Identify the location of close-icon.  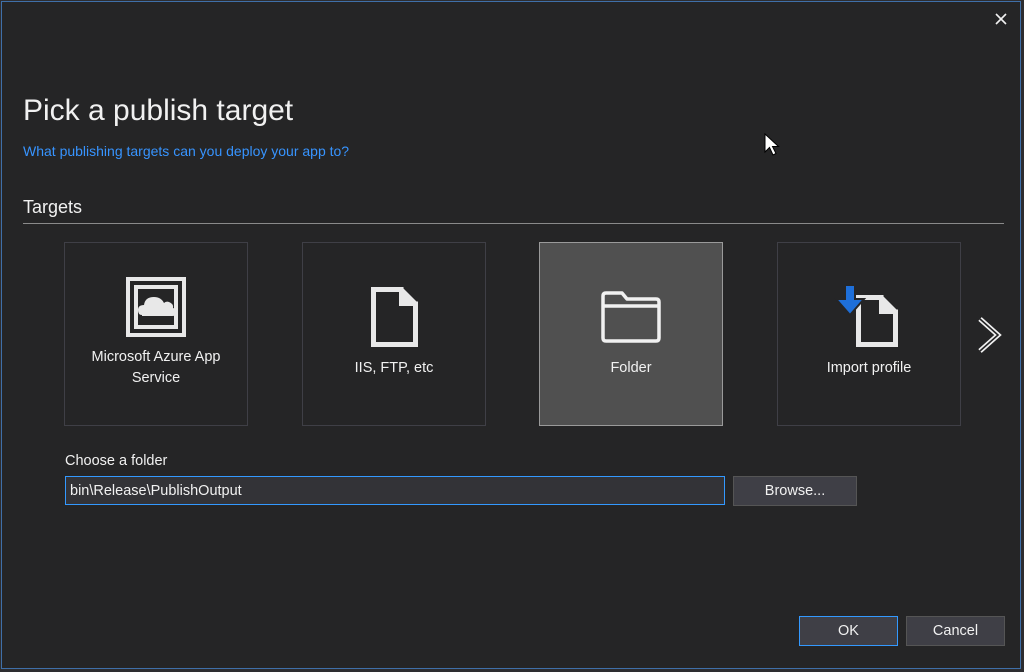
(1001, 19).